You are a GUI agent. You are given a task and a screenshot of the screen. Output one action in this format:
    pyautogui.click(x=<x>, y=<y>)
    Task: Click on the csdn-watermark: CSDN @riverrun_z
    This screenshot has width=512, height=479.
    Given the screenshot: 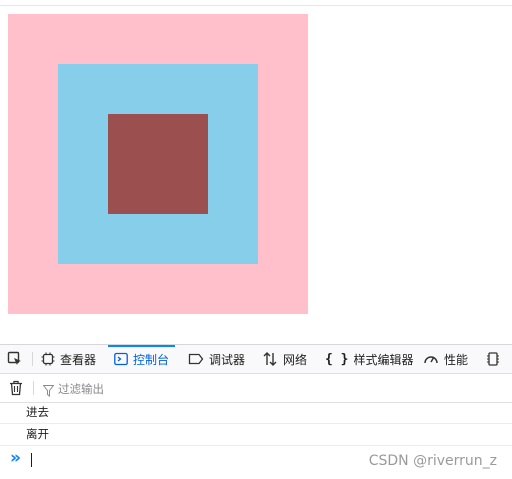 What is the action you would take?
    pyautogui.click(x=432, y=461)
    